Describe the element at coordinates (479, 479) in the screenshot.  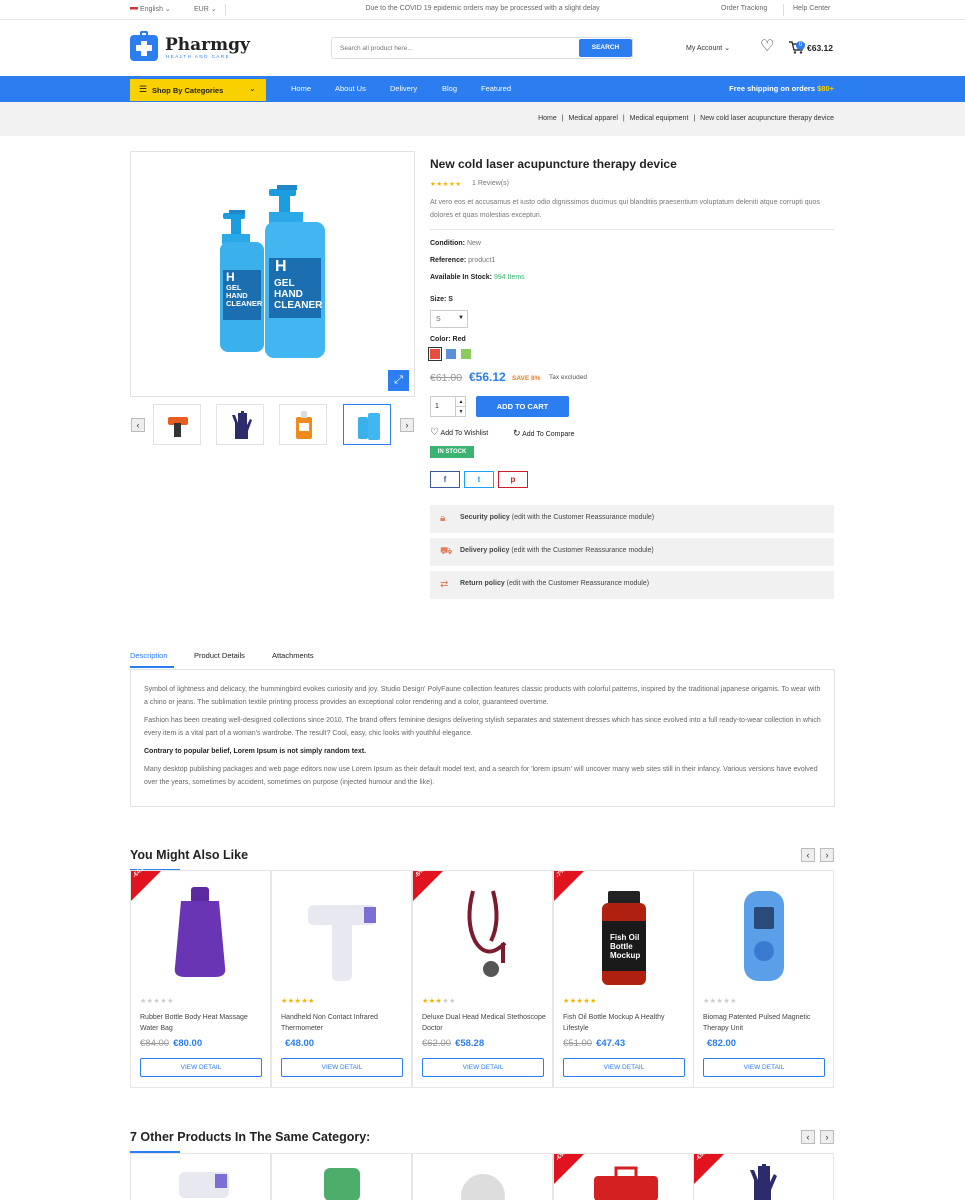
I see `share-twitter-icon: t` at that location.